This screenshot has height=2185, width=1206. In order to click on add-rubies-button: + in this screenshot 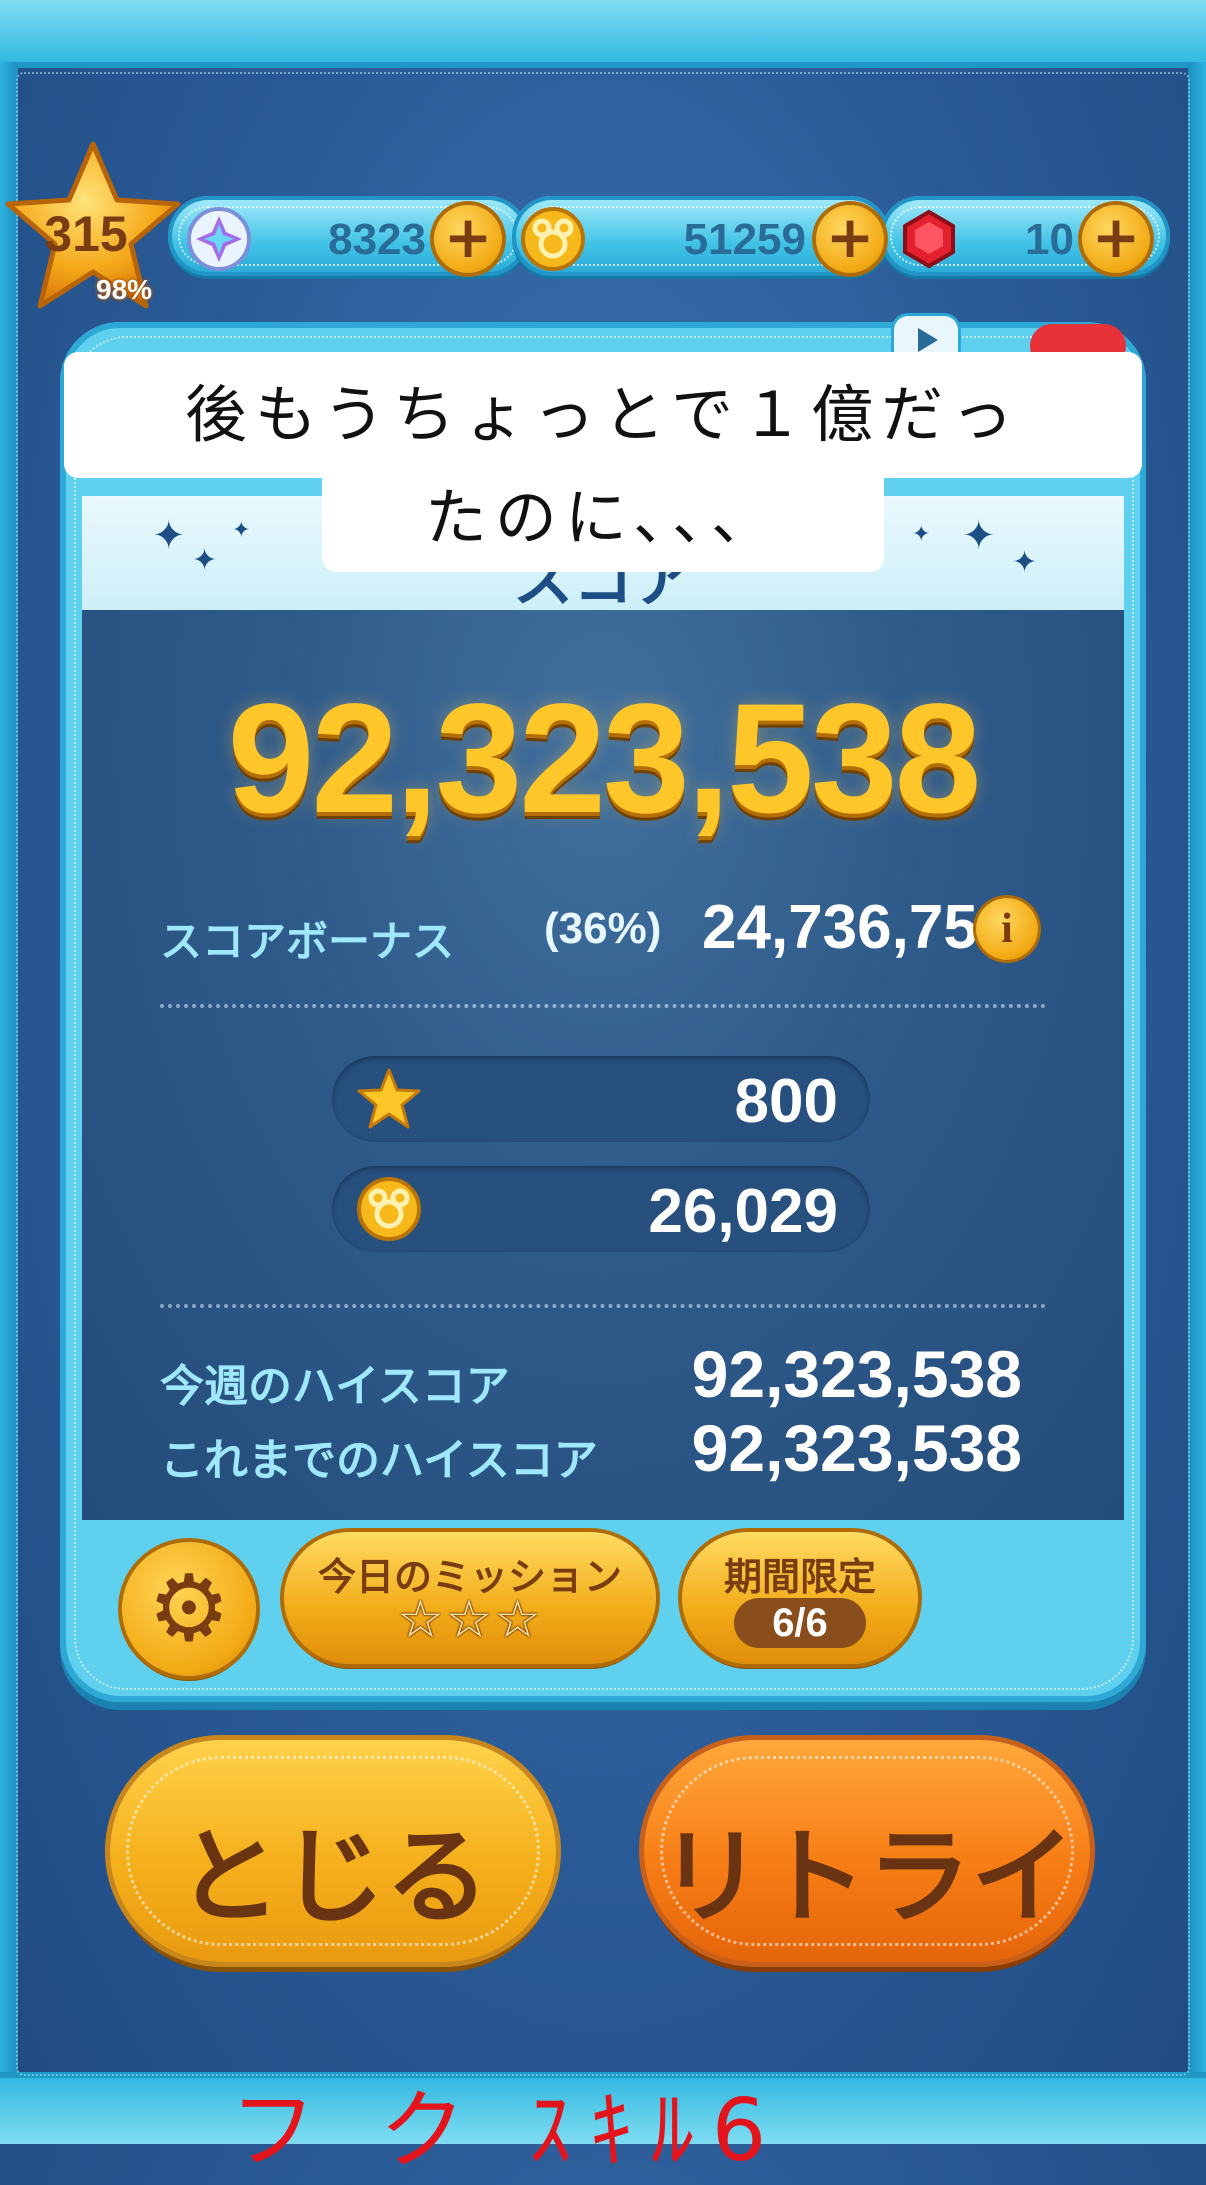, I will do `click(1116, 239)`.